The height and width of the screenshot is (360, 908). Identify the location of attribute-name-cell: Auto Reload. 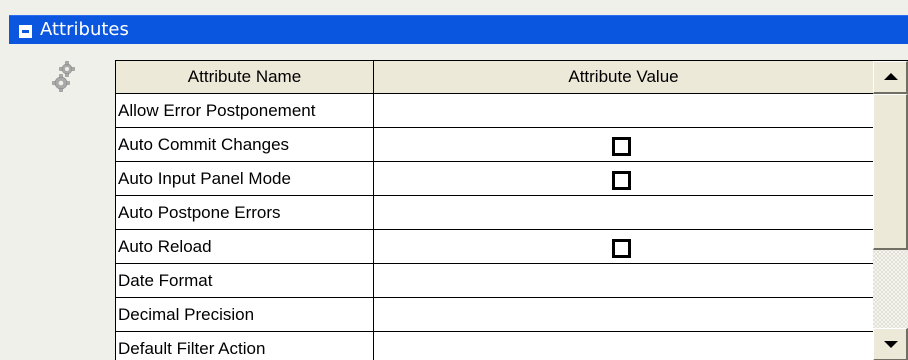
(245, 247).